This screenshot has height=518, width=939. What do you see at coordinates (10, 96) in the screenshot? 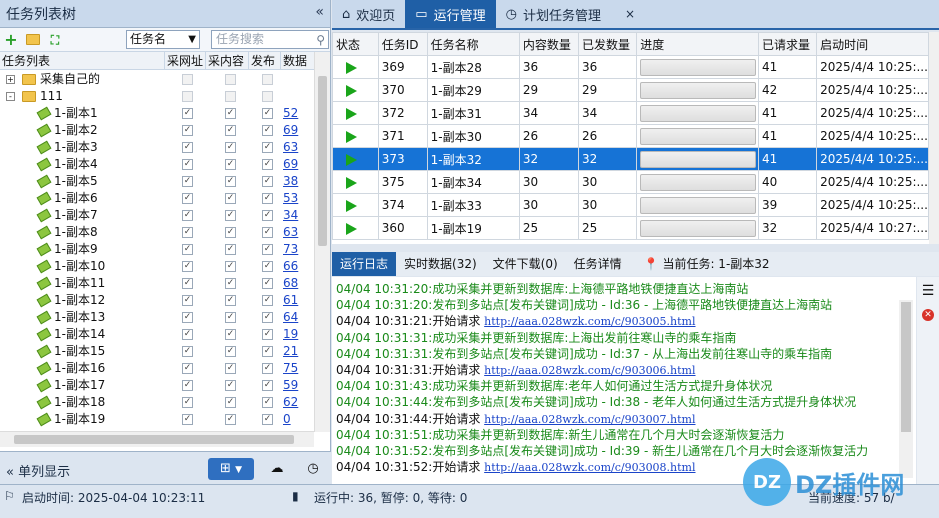
I see `collapse-icon: -` at bounding box center [10, 96].